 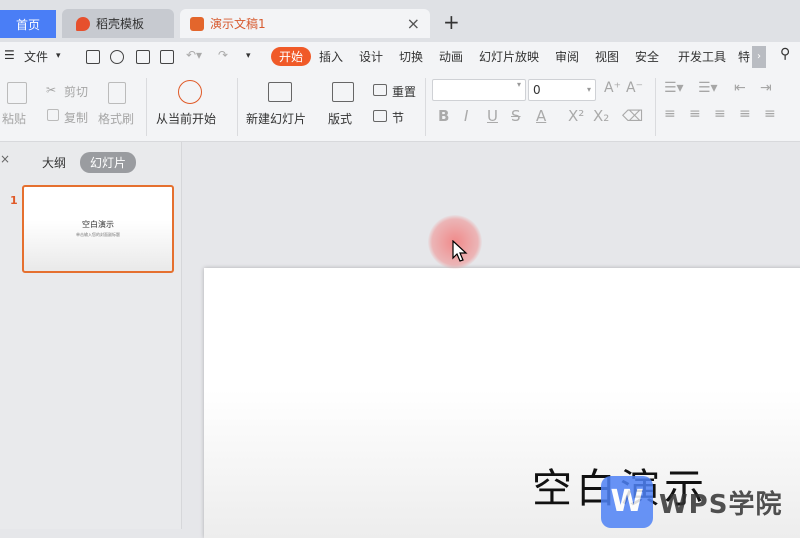 I want to click on copy-button: 复制, so click(x=76, y=117).